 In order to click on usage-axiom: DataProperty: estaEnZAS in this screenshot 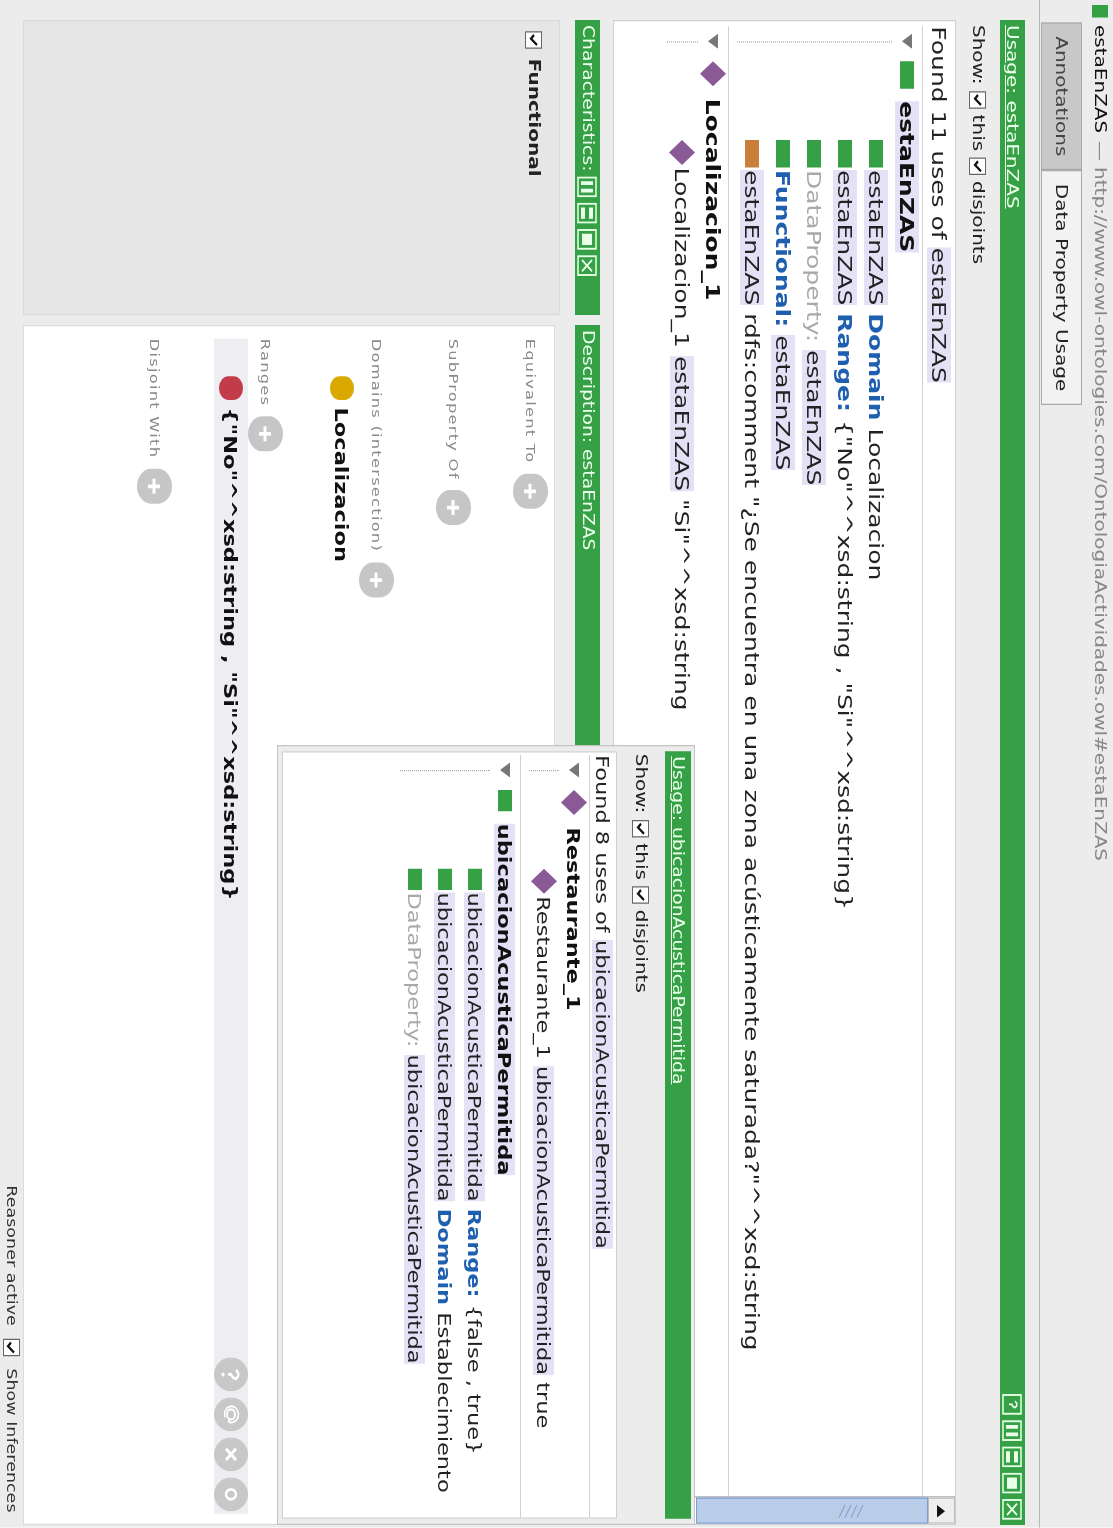, I will do `click(814, 328)`.